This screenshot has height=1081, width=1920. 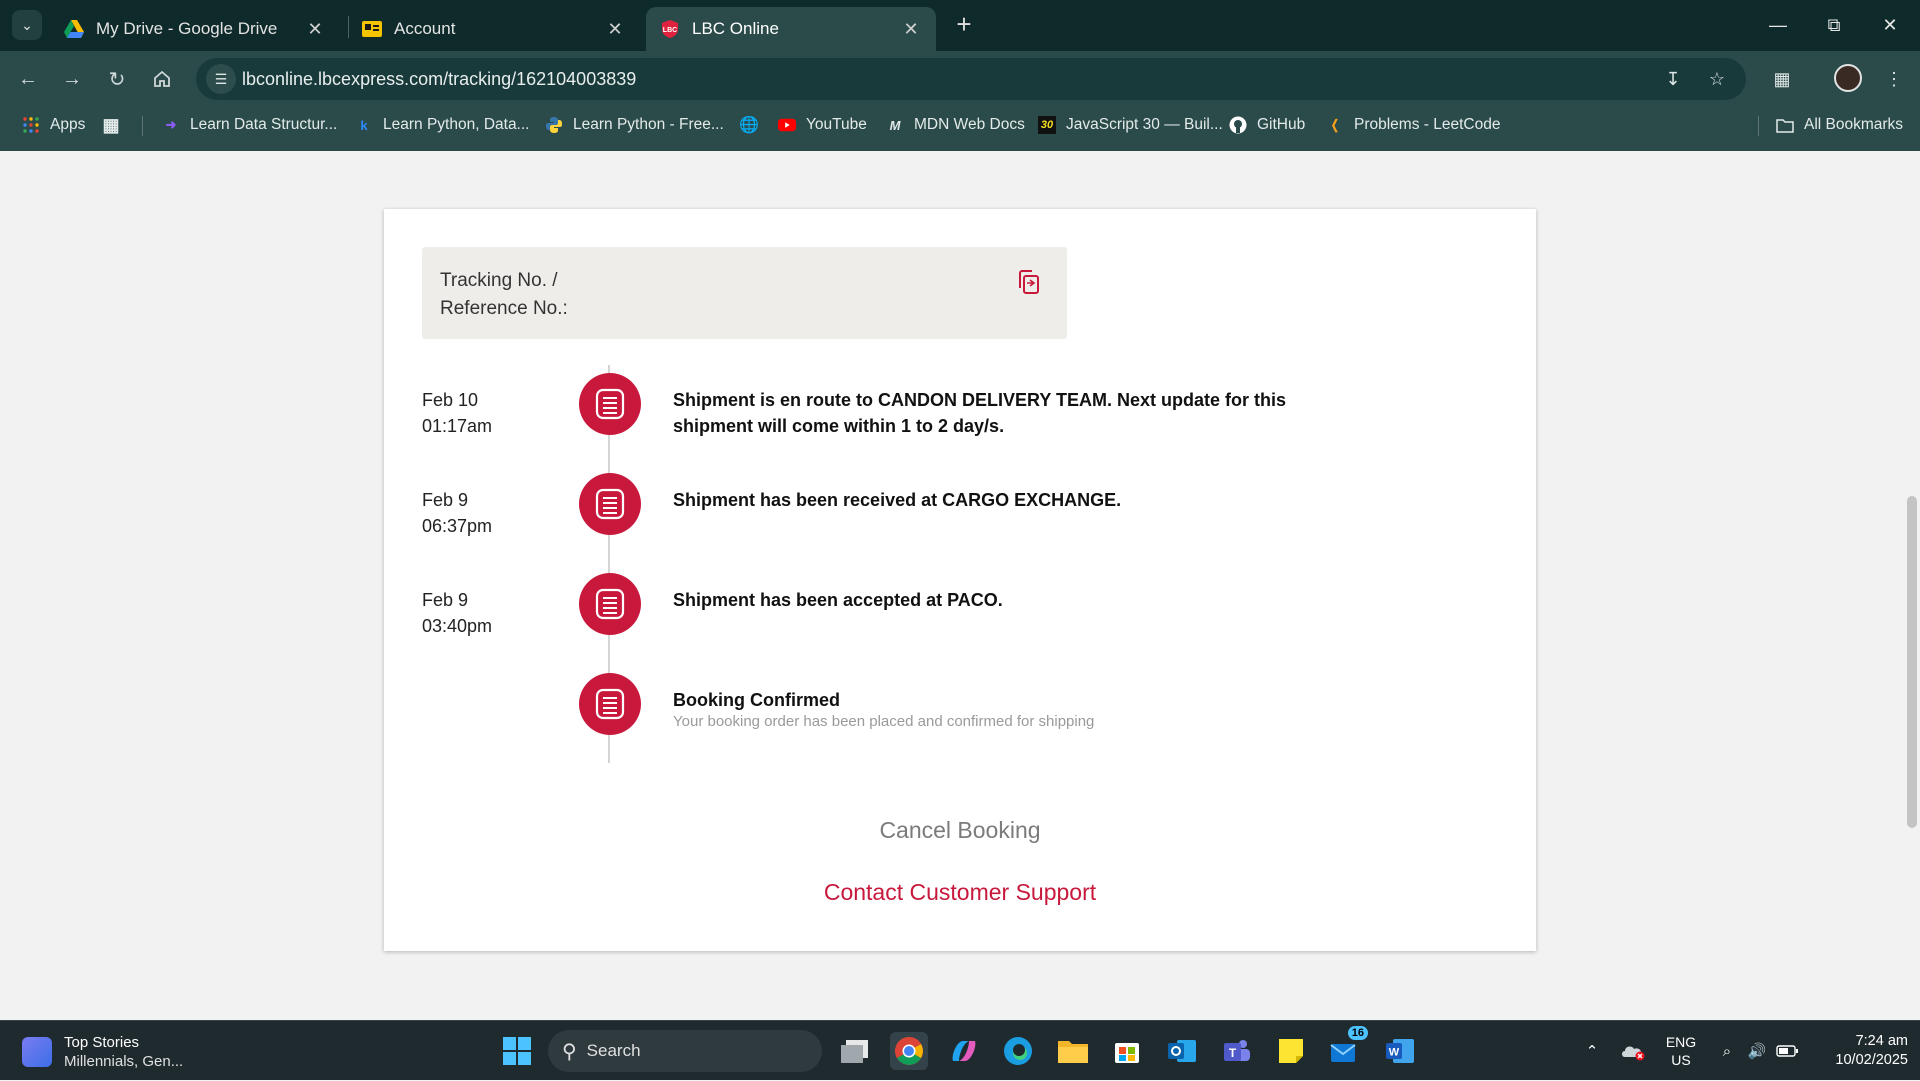 I want to click on site-info-icon: ☰, so click(x=221, y=79).